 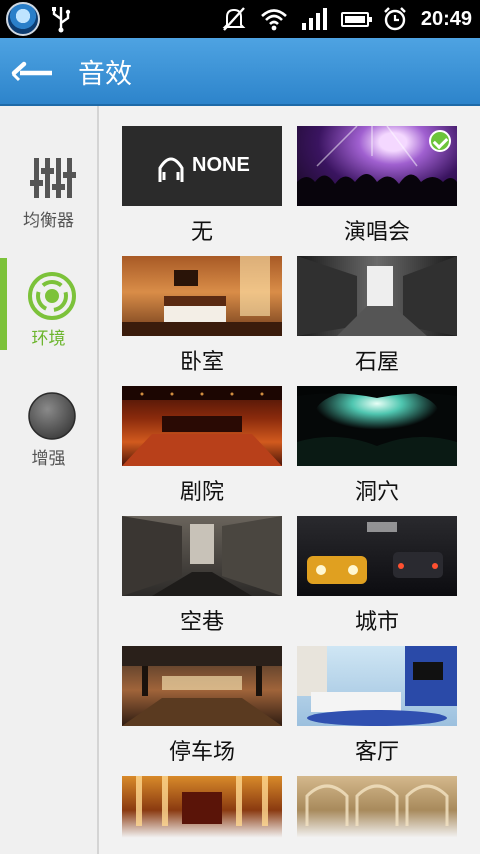 What do you see at coordinates (273, 20) in the screenshot?
I see `wifi-icon` at bounding box center [273, 20].